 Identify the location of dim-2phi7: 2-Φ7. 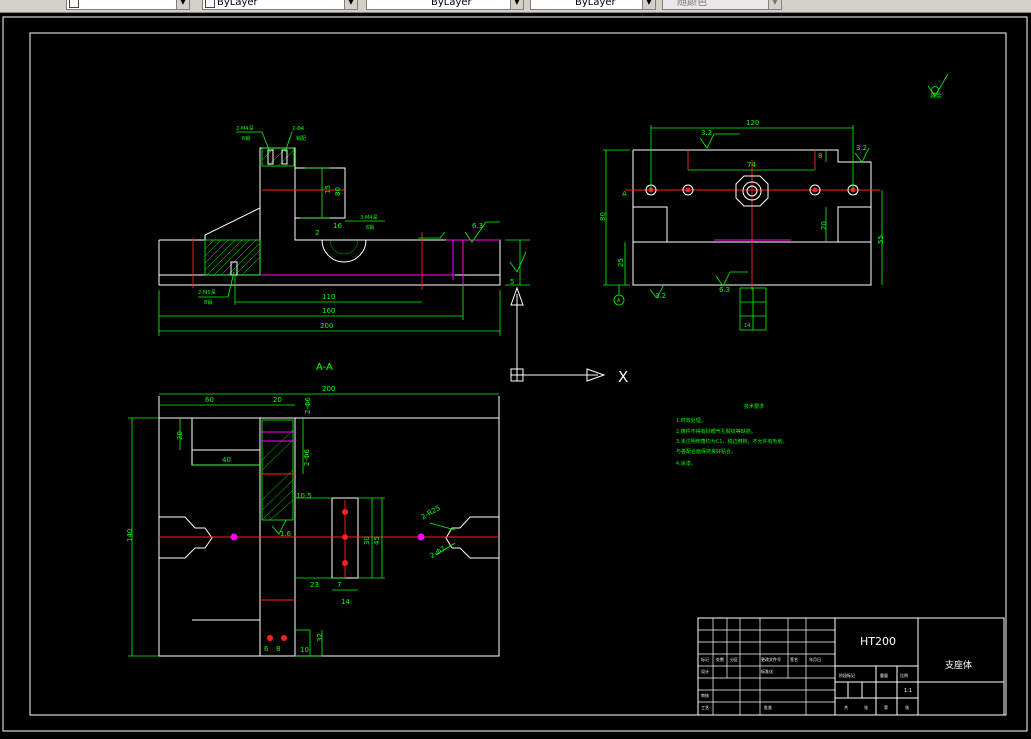
(437, 552).